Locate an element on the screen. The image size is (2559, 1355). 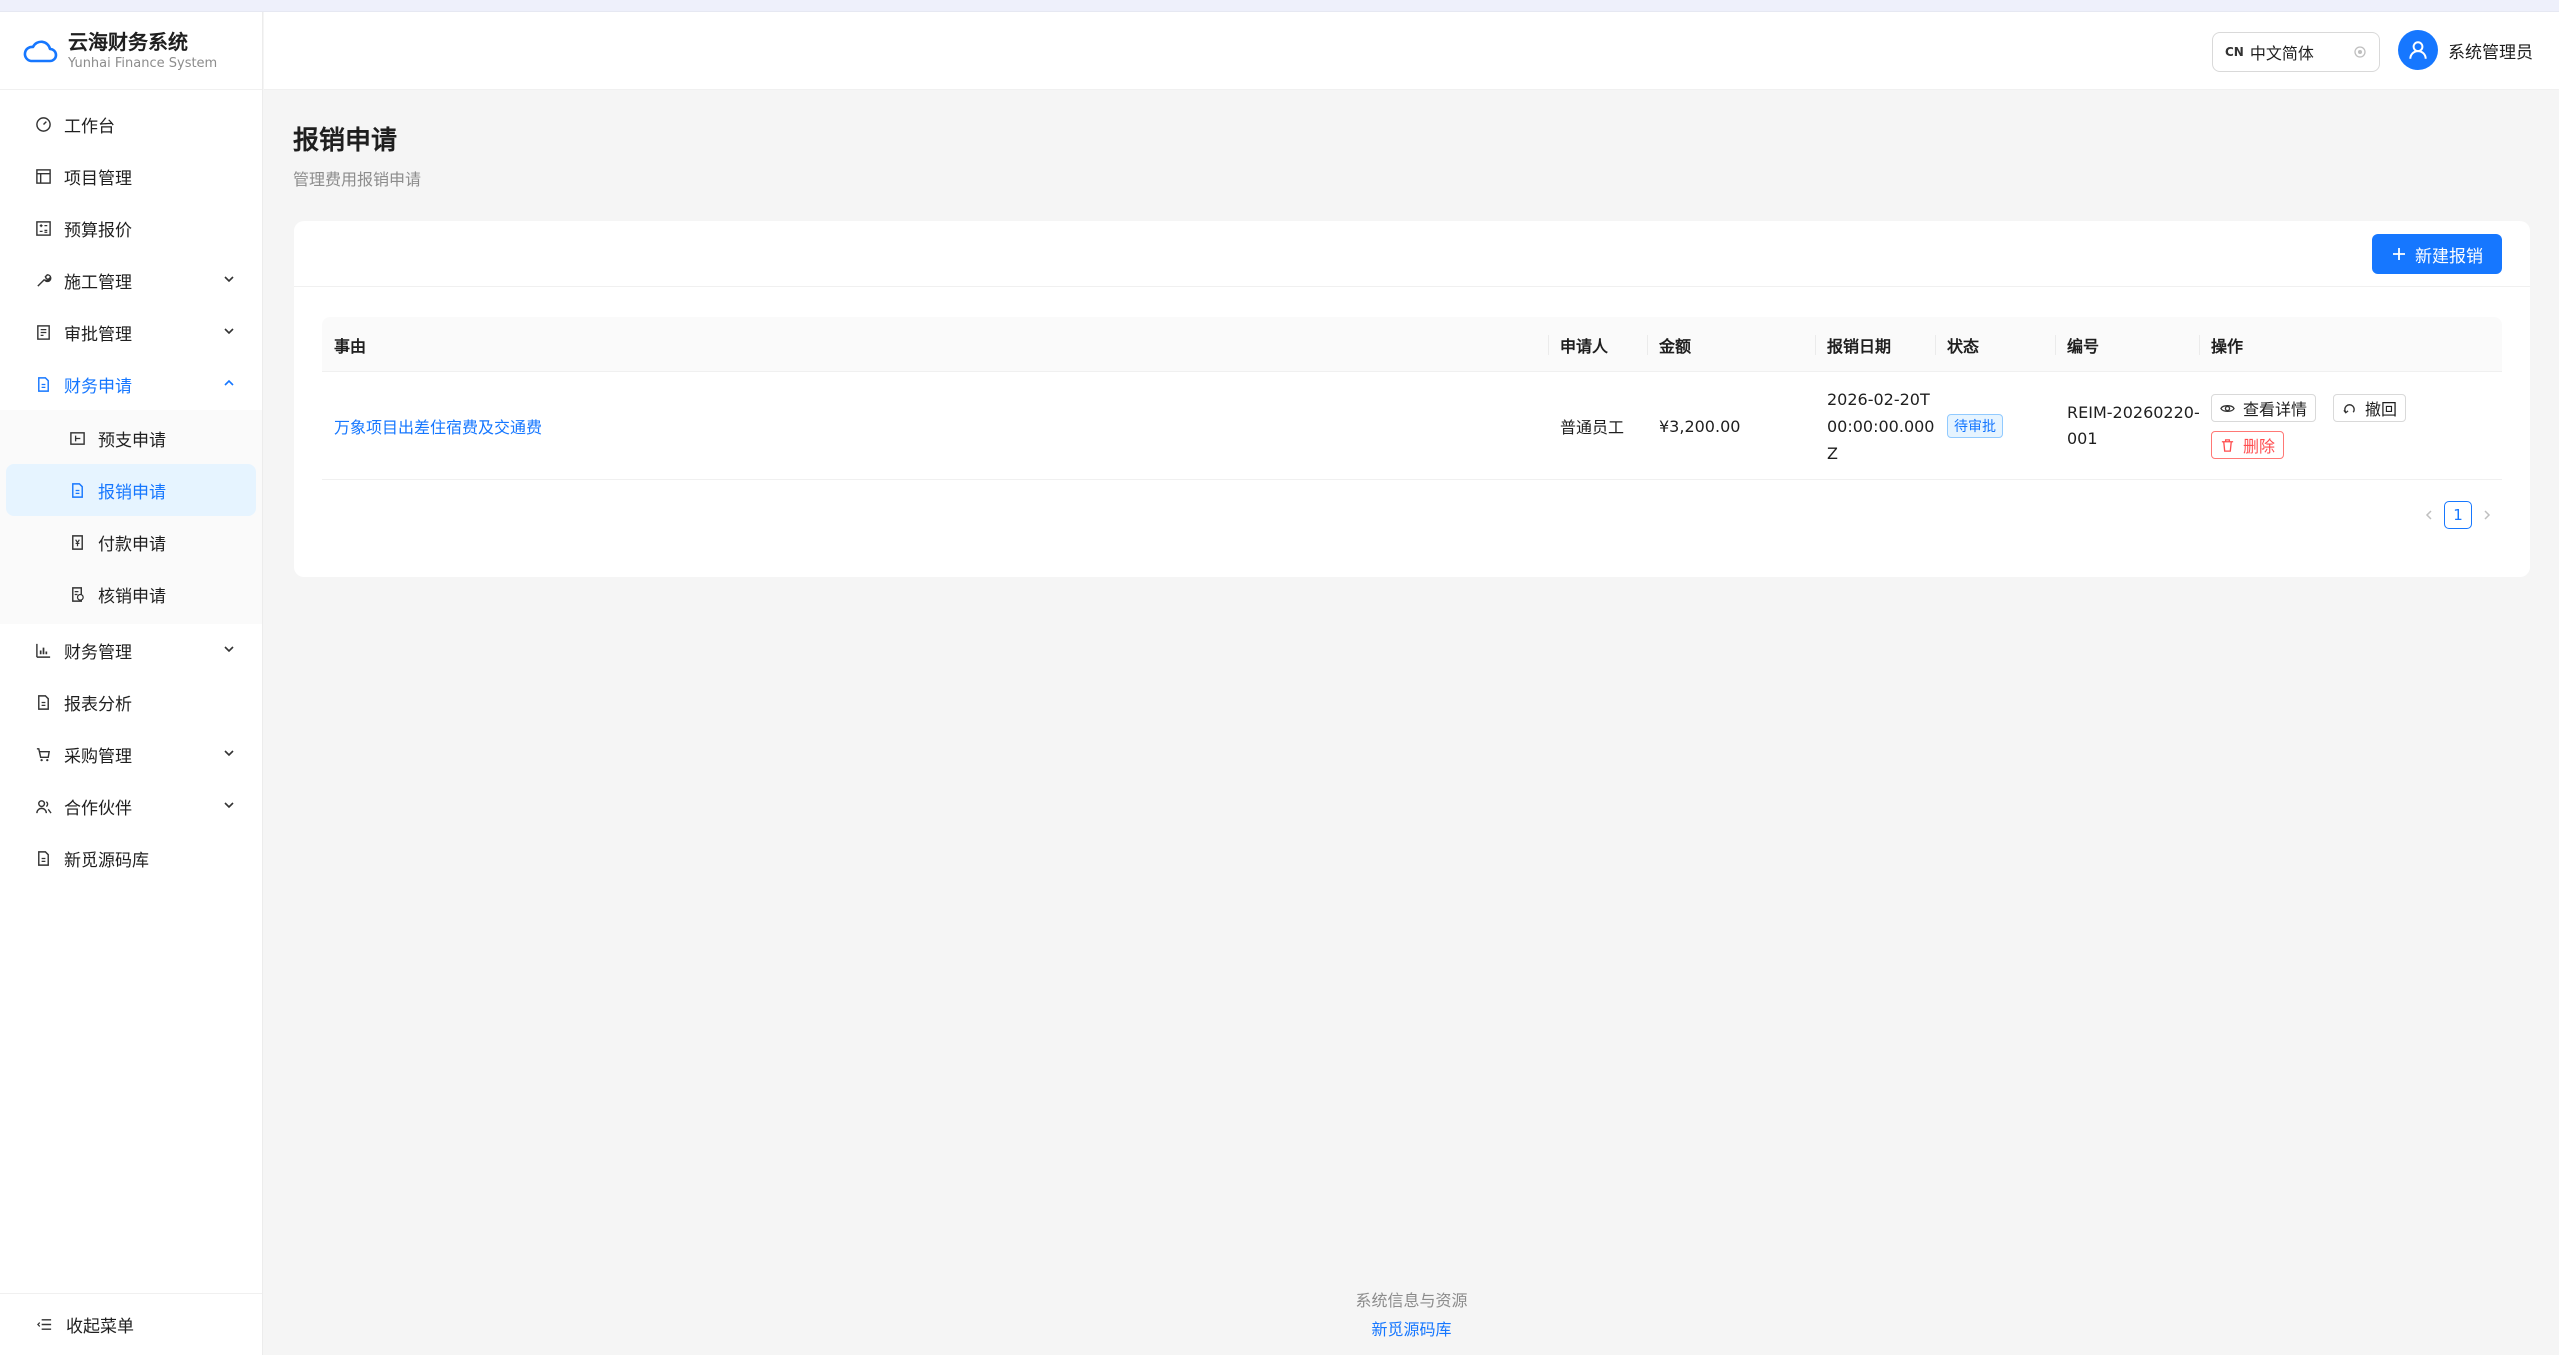
prev-page-icon is located at coordinates (2429, 515).